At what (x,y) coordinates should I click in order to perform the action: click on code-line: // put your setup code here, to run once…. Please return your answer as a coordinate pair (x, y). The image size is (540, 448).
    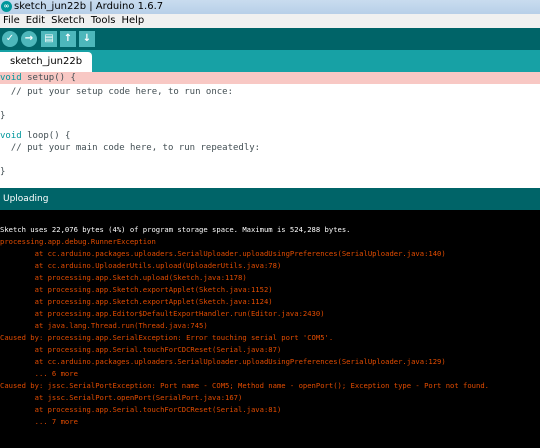
    Looking at the image, I should click on (116, 92).